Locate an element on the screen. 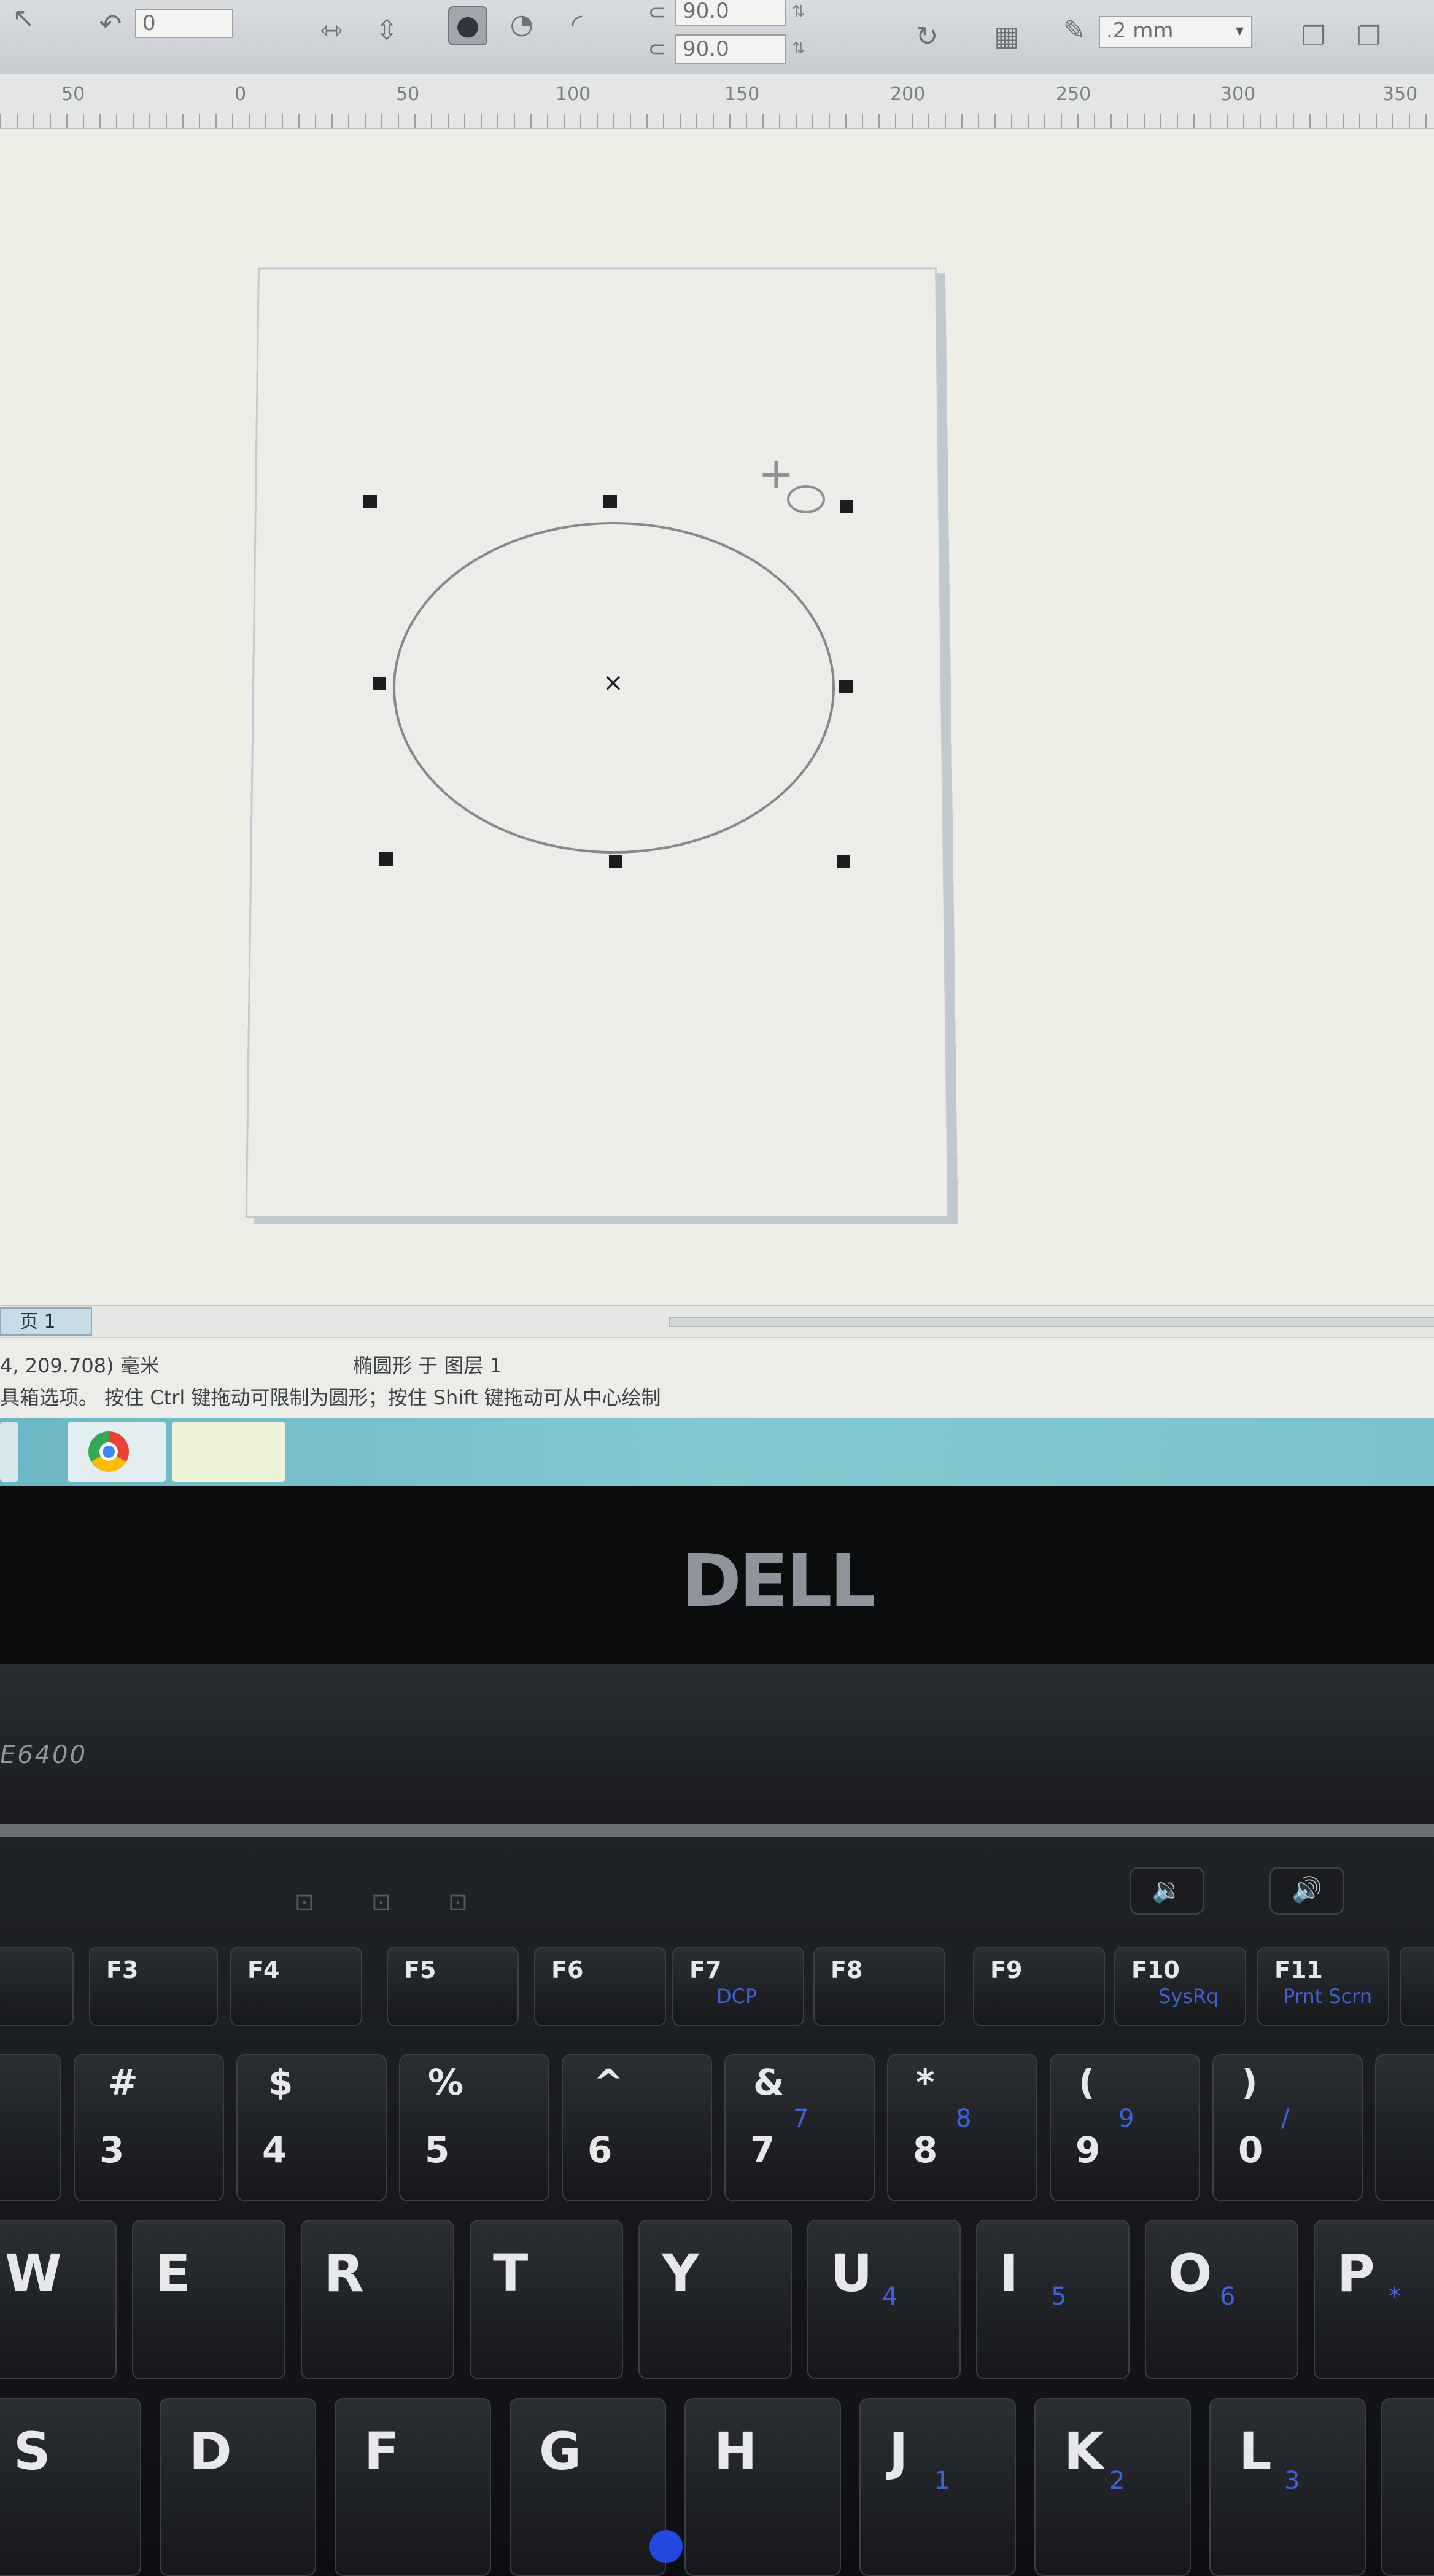 Image resolution: width=1434 pixels, height=2576 pixels. key-numpad-label: 6 is located at coordinates (1228, 2296).